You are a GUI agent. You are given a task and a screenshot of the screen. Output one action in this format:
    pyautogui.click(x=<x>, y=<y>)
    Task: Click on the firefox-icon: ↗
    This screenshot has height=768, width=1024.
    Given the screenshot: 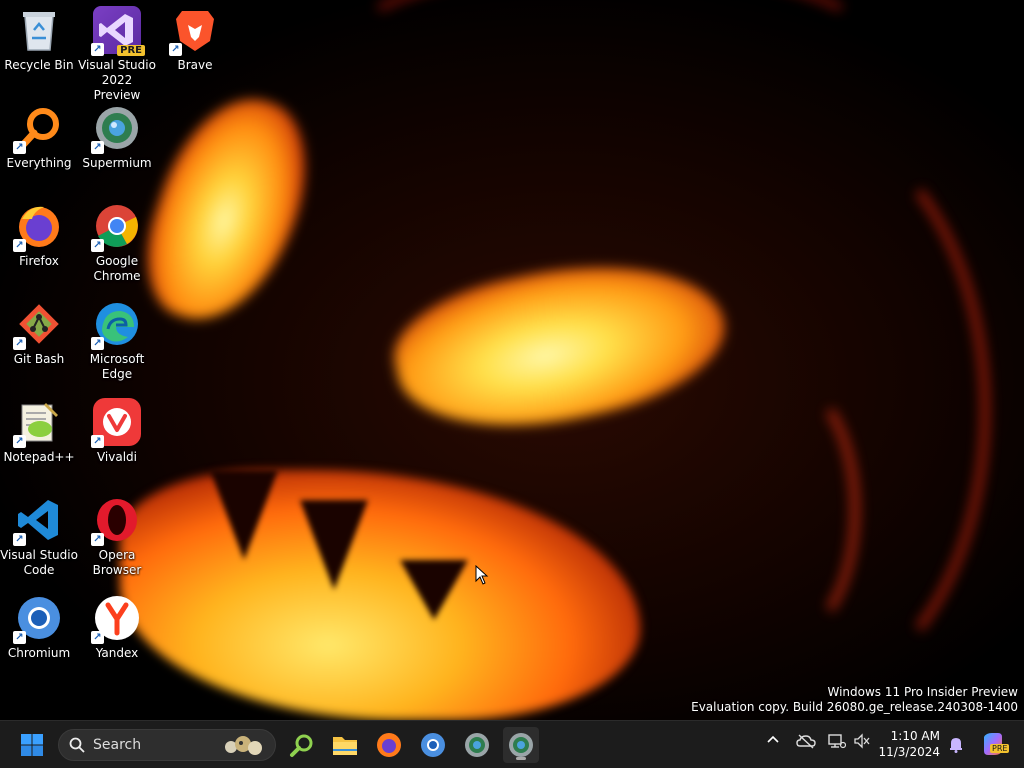 What is the action you would take?
    pyautogui.click(x=38, y=227)
    